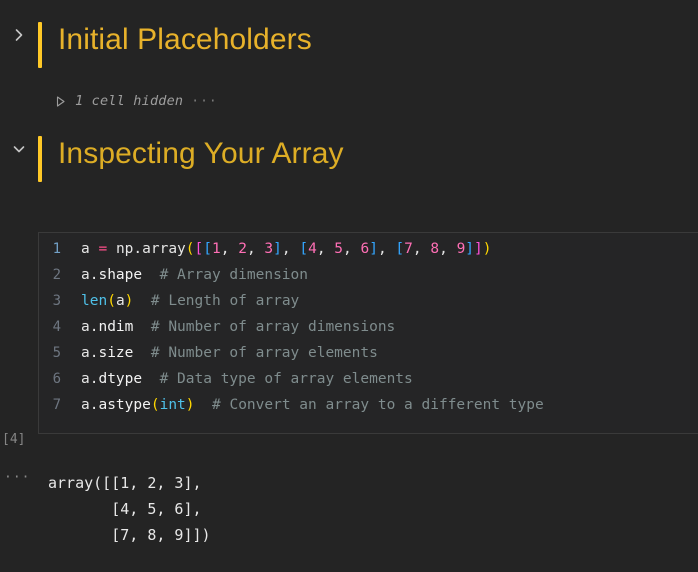 This screenshot has height=572, width=698. Describe the element at coordinates (264, 353) in the screenshot. I see `code-token: # Number of array elements` at that location.